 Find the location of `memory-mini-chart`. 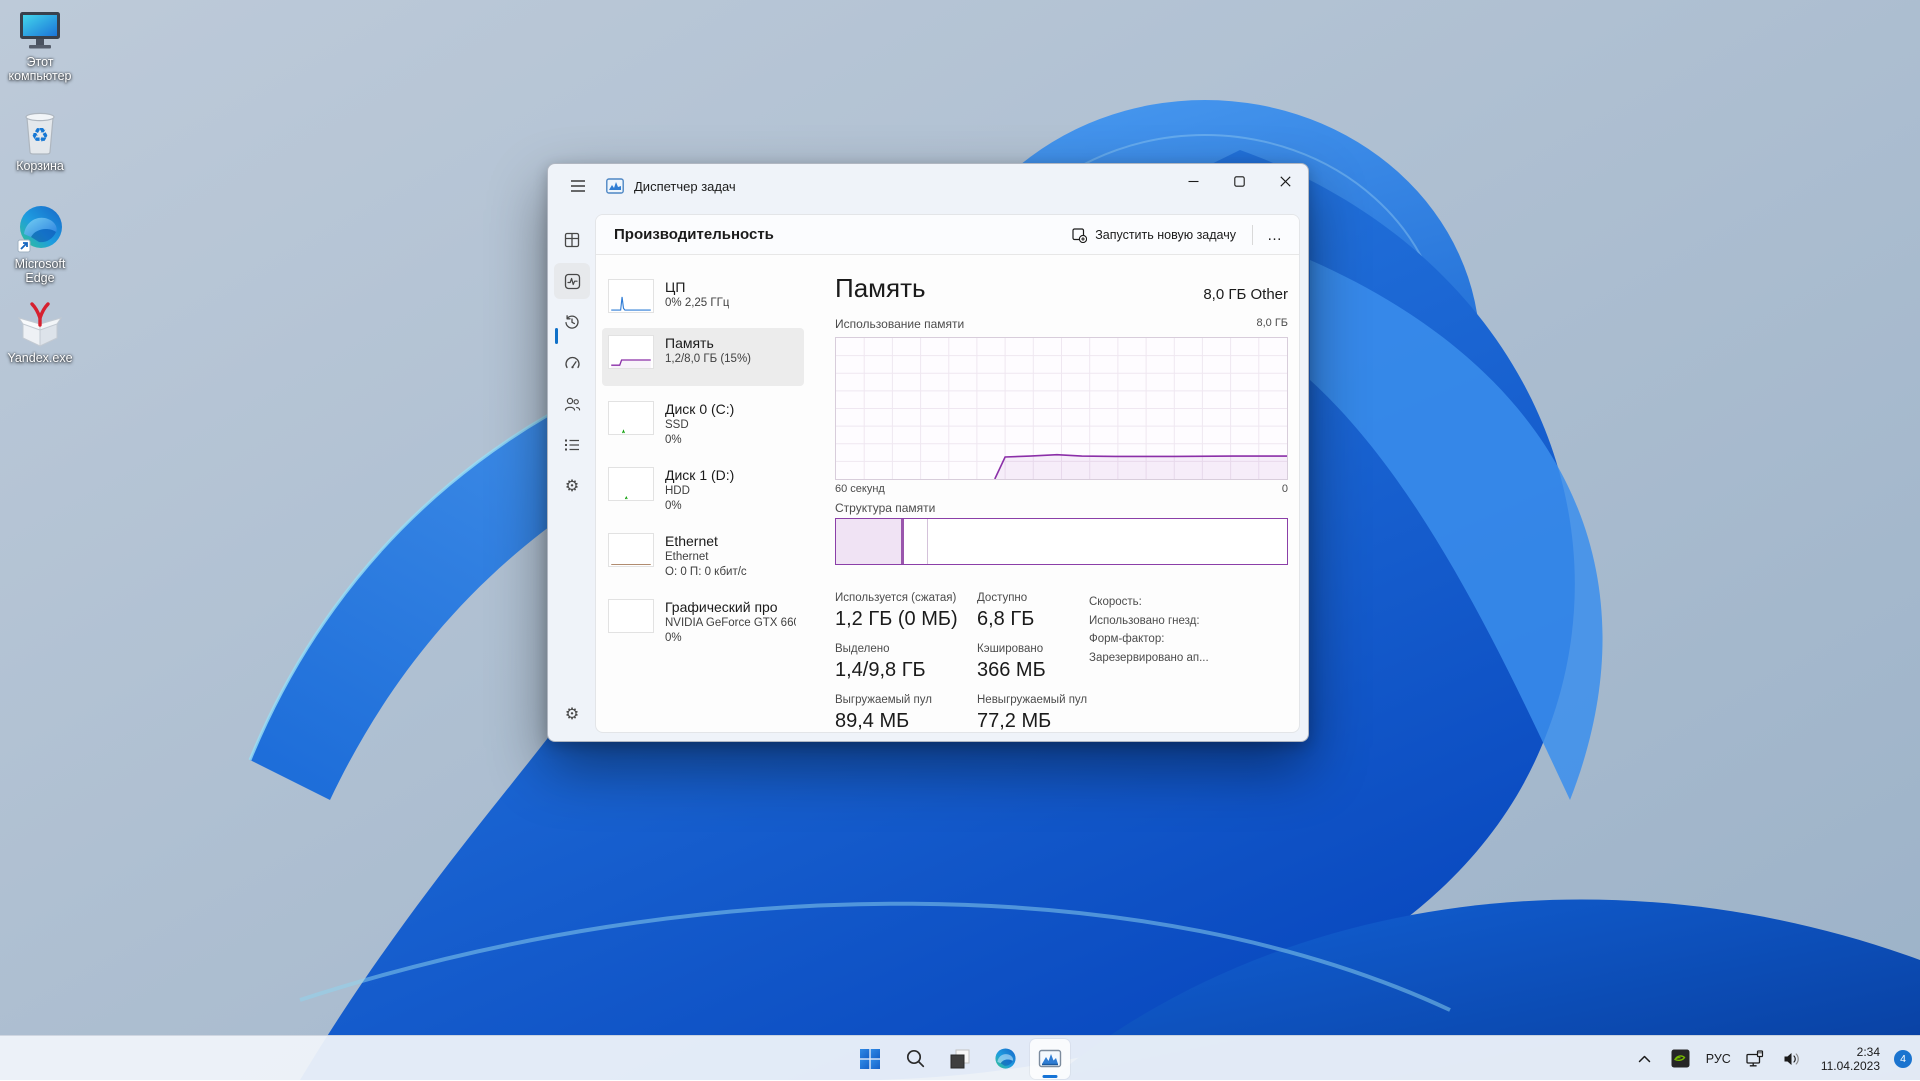

memory-mini-chart is located at coordinates (631, 352).